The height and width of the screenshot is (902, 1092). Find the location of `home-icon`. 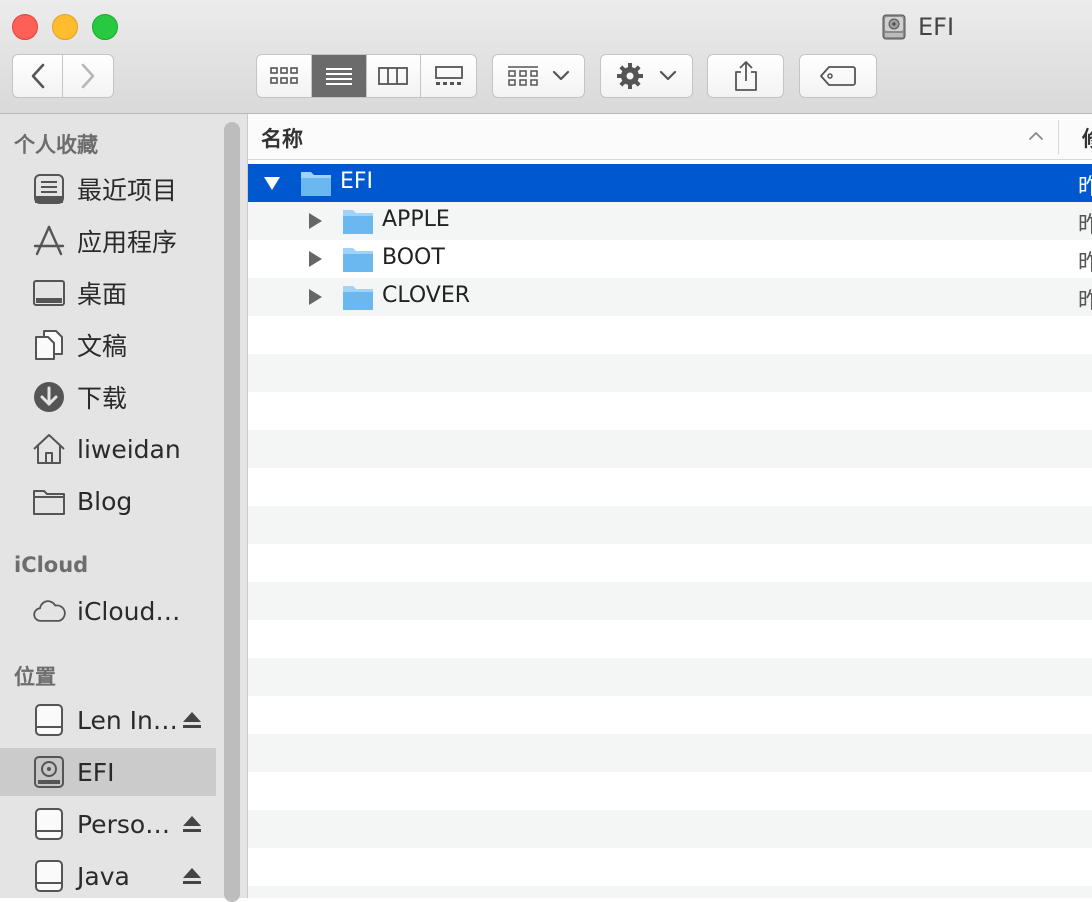

home-icon is located at coordinates (49, 449).